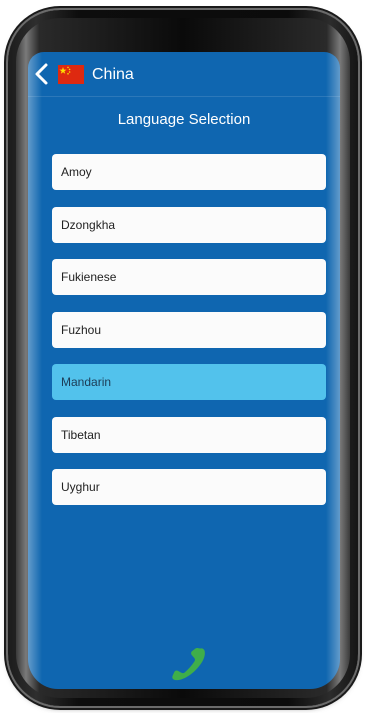  Describe the element at coordinates (189, 277) in the screenshot. I see `language-item-fukienese: Fukienese` at that location.